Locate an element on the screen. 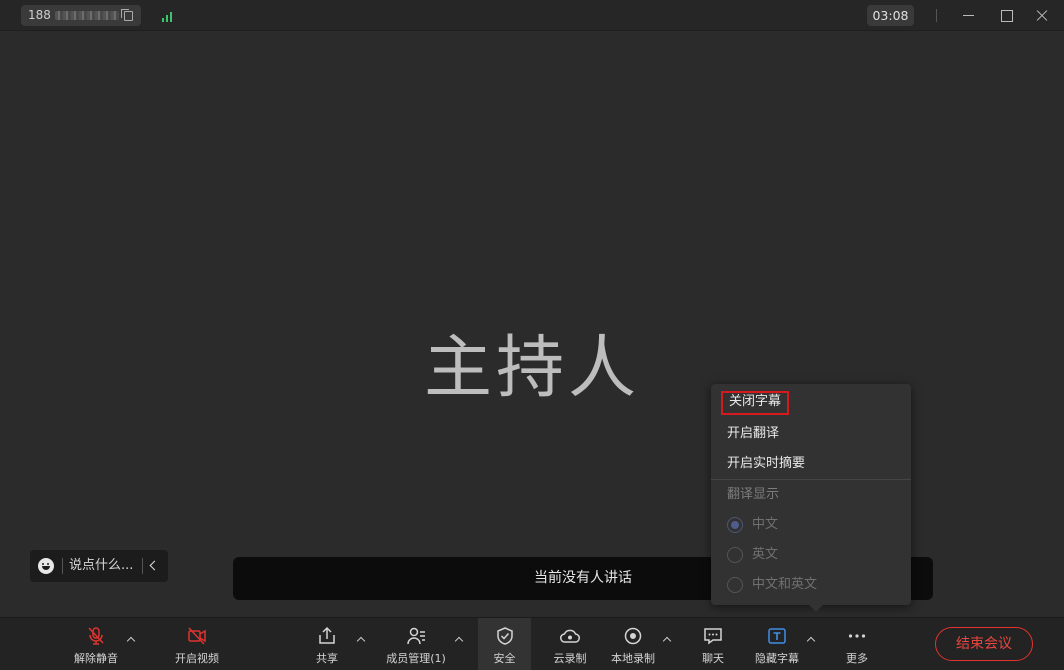 Image resolution: width=1064 pixels, height=670 pixels. chat-icon is located at coordinates (713, 636).